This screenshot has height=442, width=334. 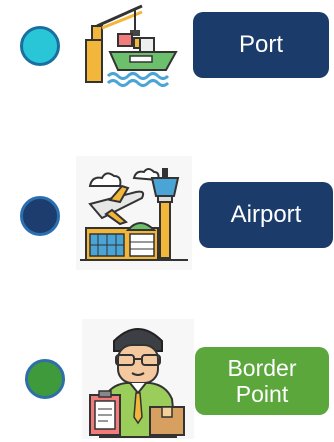 What do you see at coordinates (138, 379) in the screenshot?
I see `border-officer-icon` at bounding box center [138, 379].